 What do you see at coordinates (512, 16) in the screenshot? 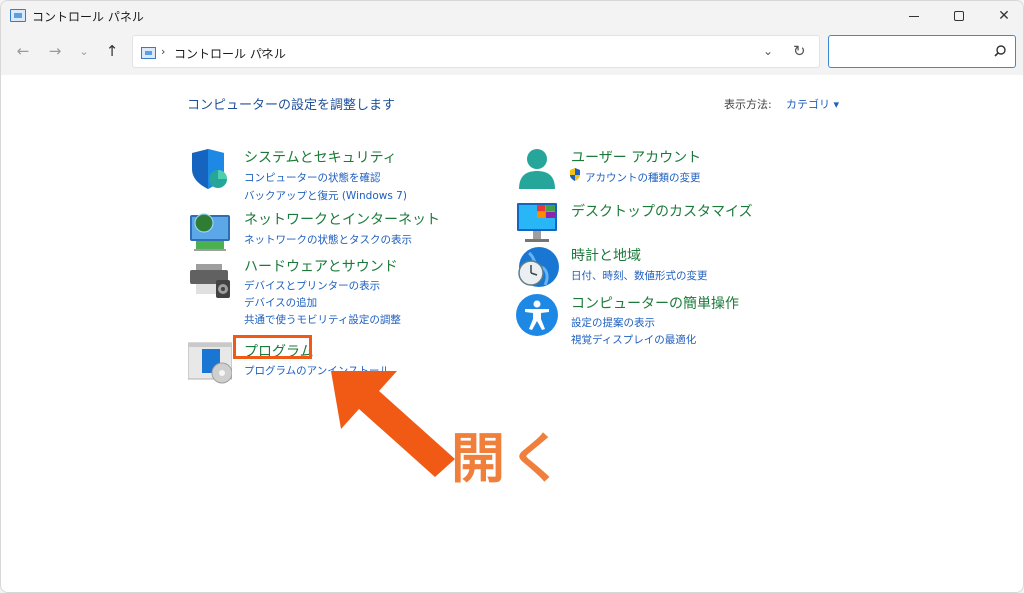
I see `title-bar: コントロール パネル ✕` at bounding box center [512, 16].